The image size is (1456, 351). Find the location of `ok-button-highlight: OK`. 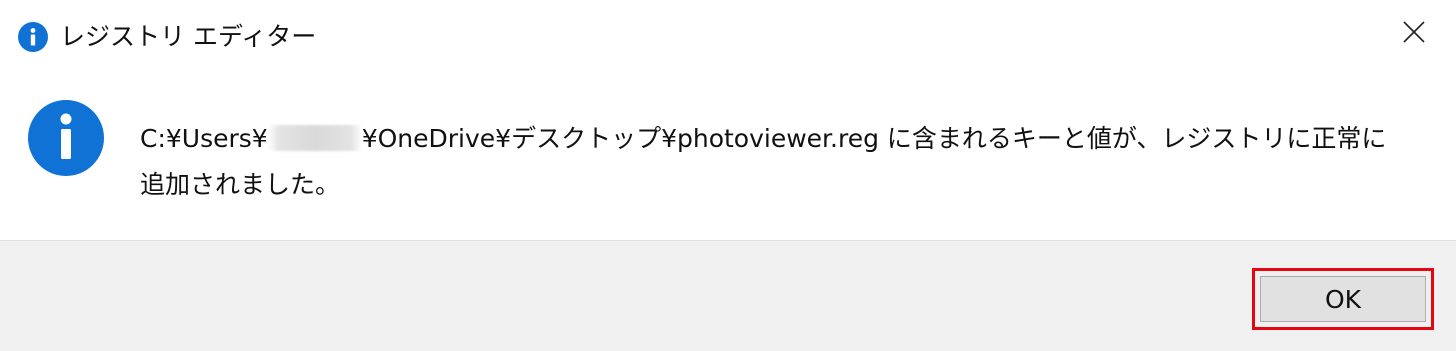

ok-button-highlight: OK is located at coordinates (1343, 299).